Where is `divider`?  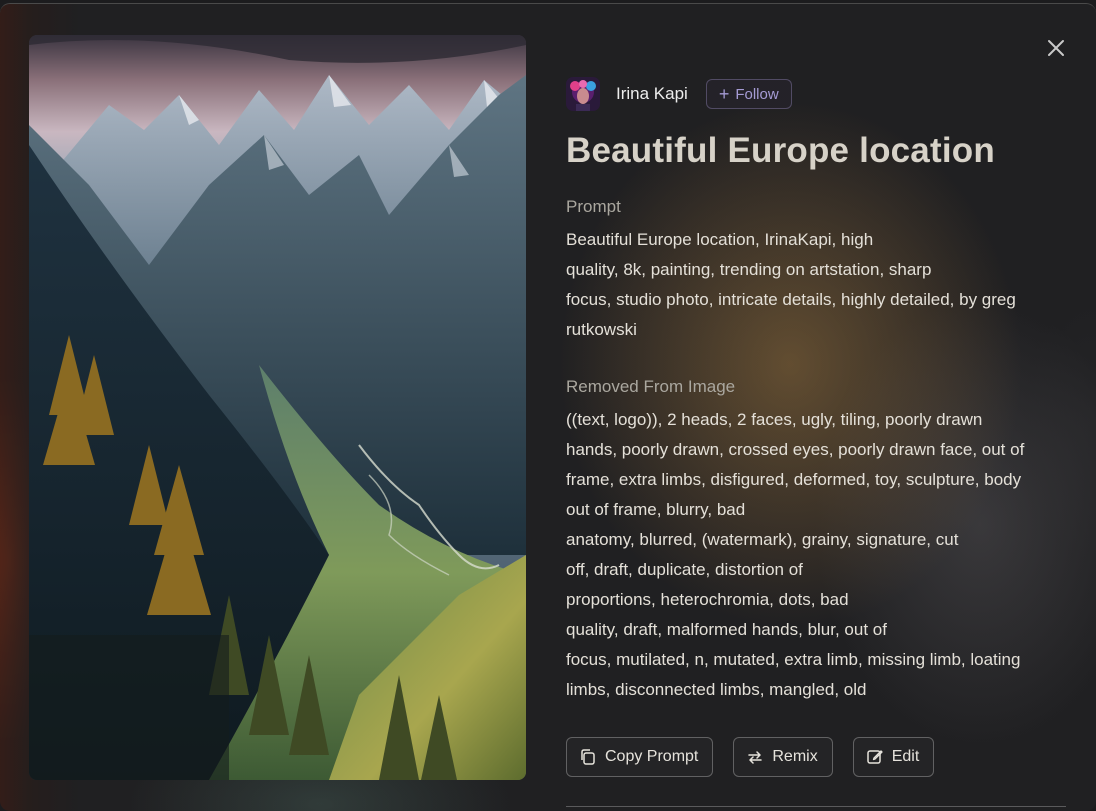 divider is located at coordinates (816, 806).